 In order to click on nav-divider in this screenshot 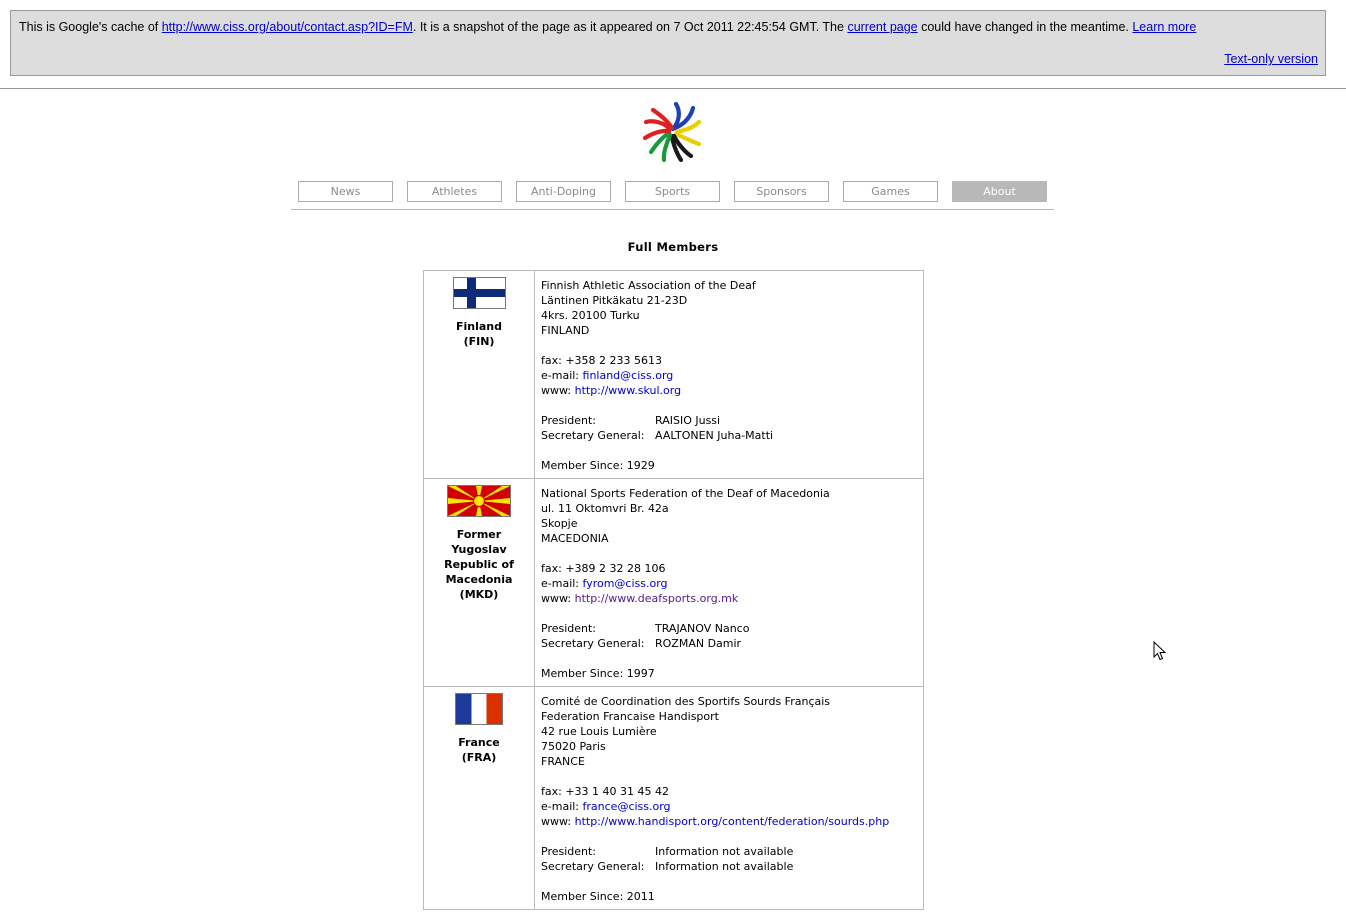, I will do `click(672, 209)`.